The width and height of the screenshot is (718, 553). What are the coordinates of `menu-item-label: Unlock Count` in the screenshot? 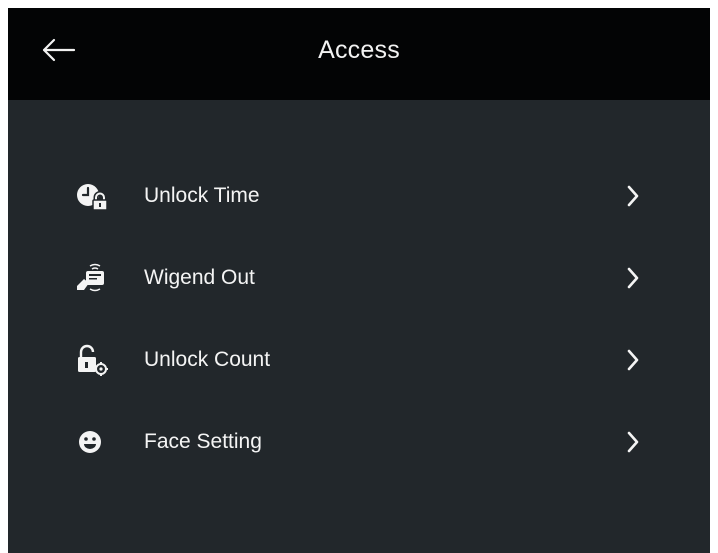 It's located at (207, 359).